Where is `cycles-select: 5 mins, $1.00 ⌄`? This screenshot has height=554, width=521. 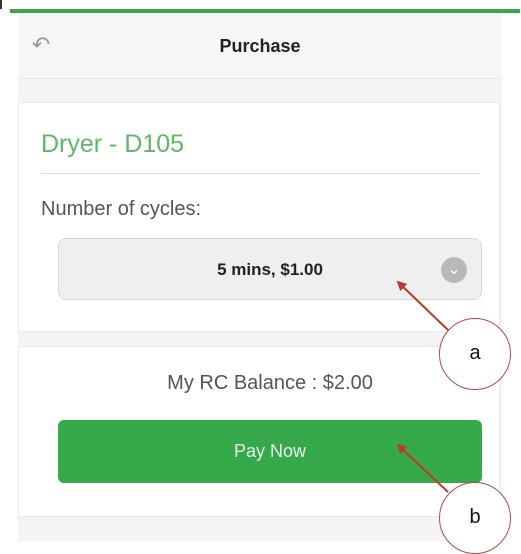
cycles-select: 5 mins, $1.00 ⌄ is located at coordinates (270, 269).